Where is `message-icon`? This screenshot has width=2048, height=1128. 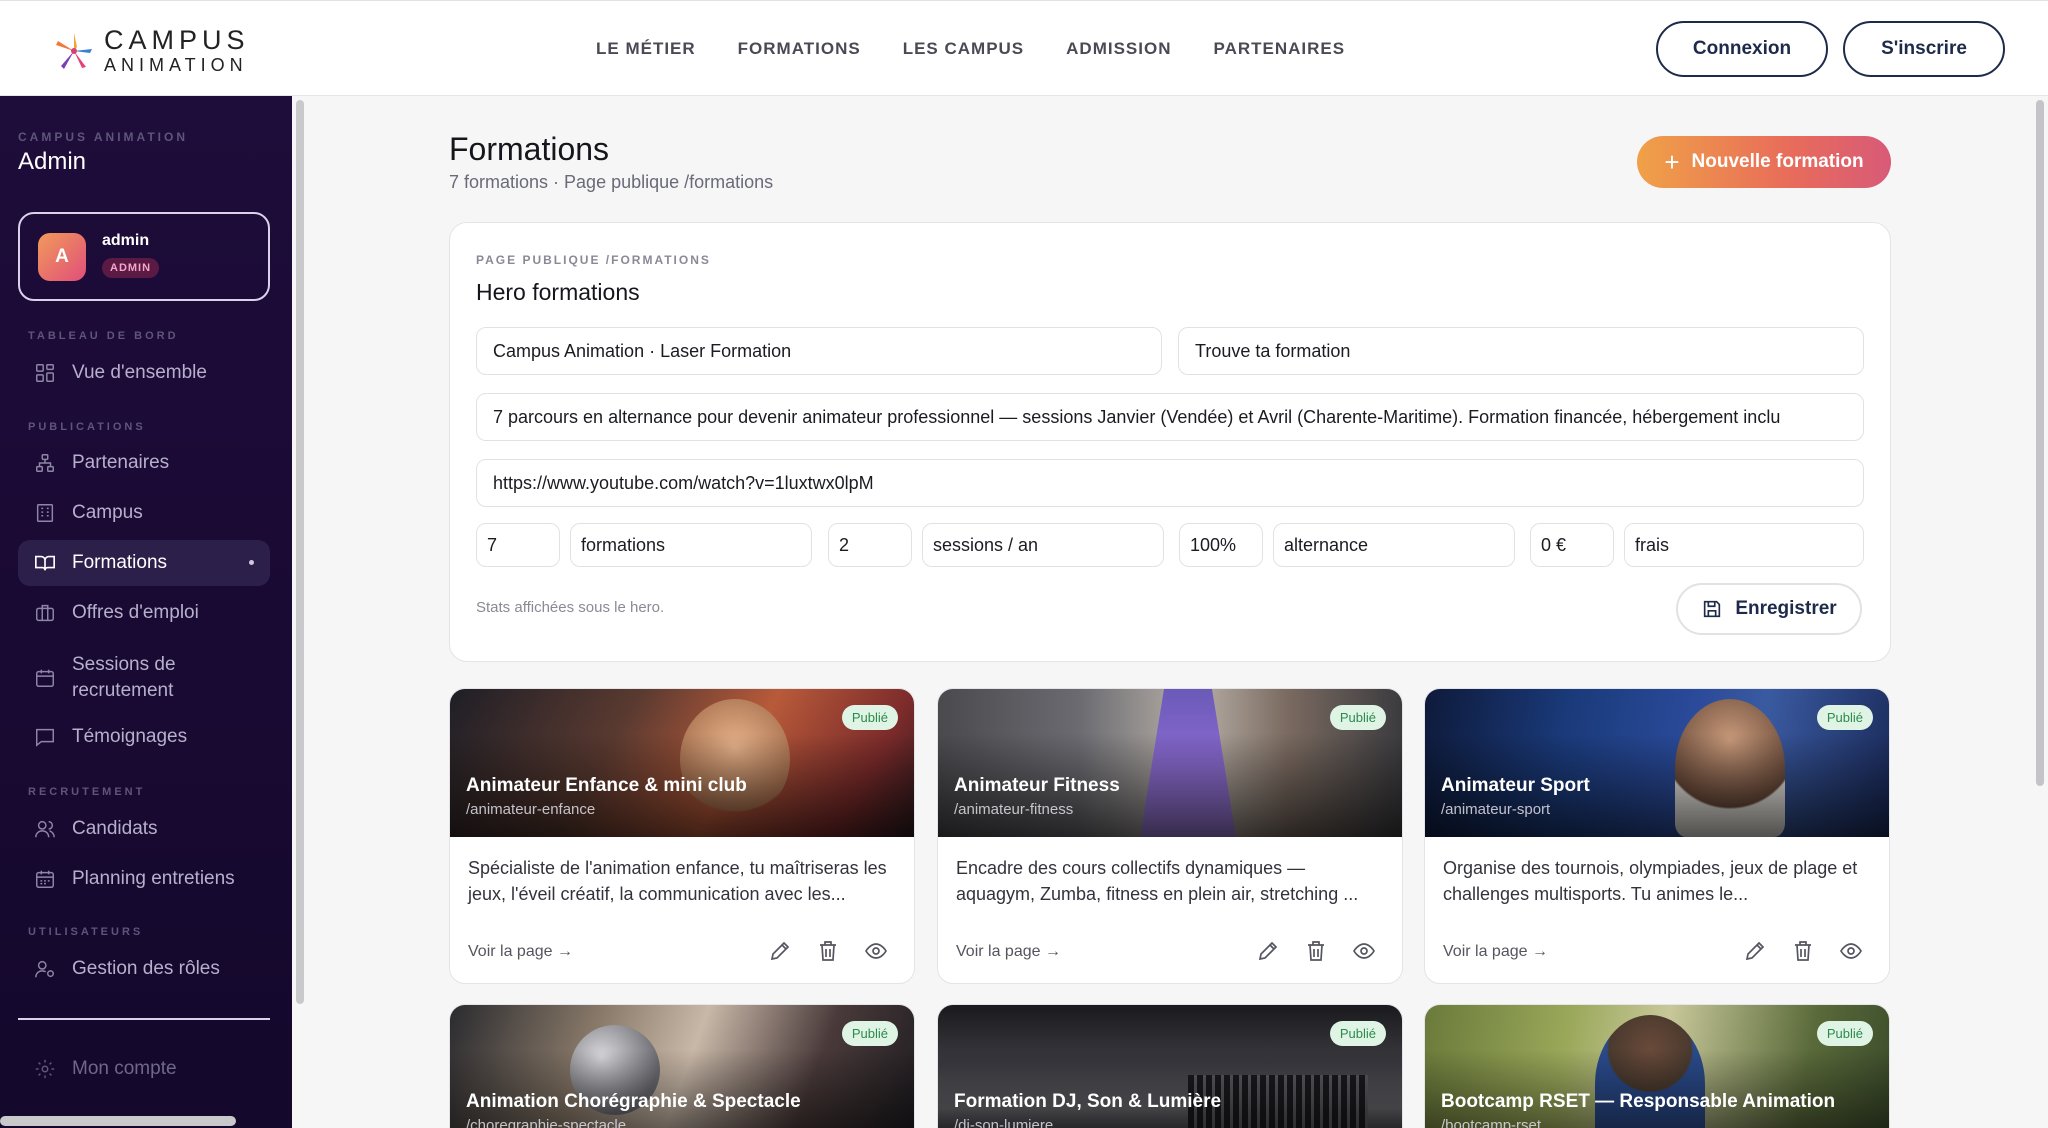 message-icon is located at coordinates (45, 737).